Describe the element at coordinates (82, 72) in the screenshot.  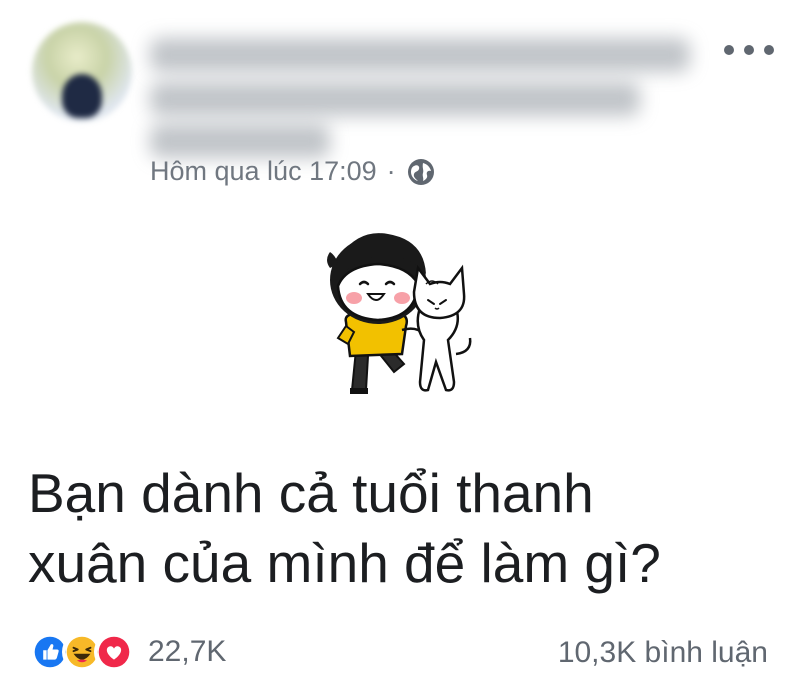
I see `profile-avatar` at that location.